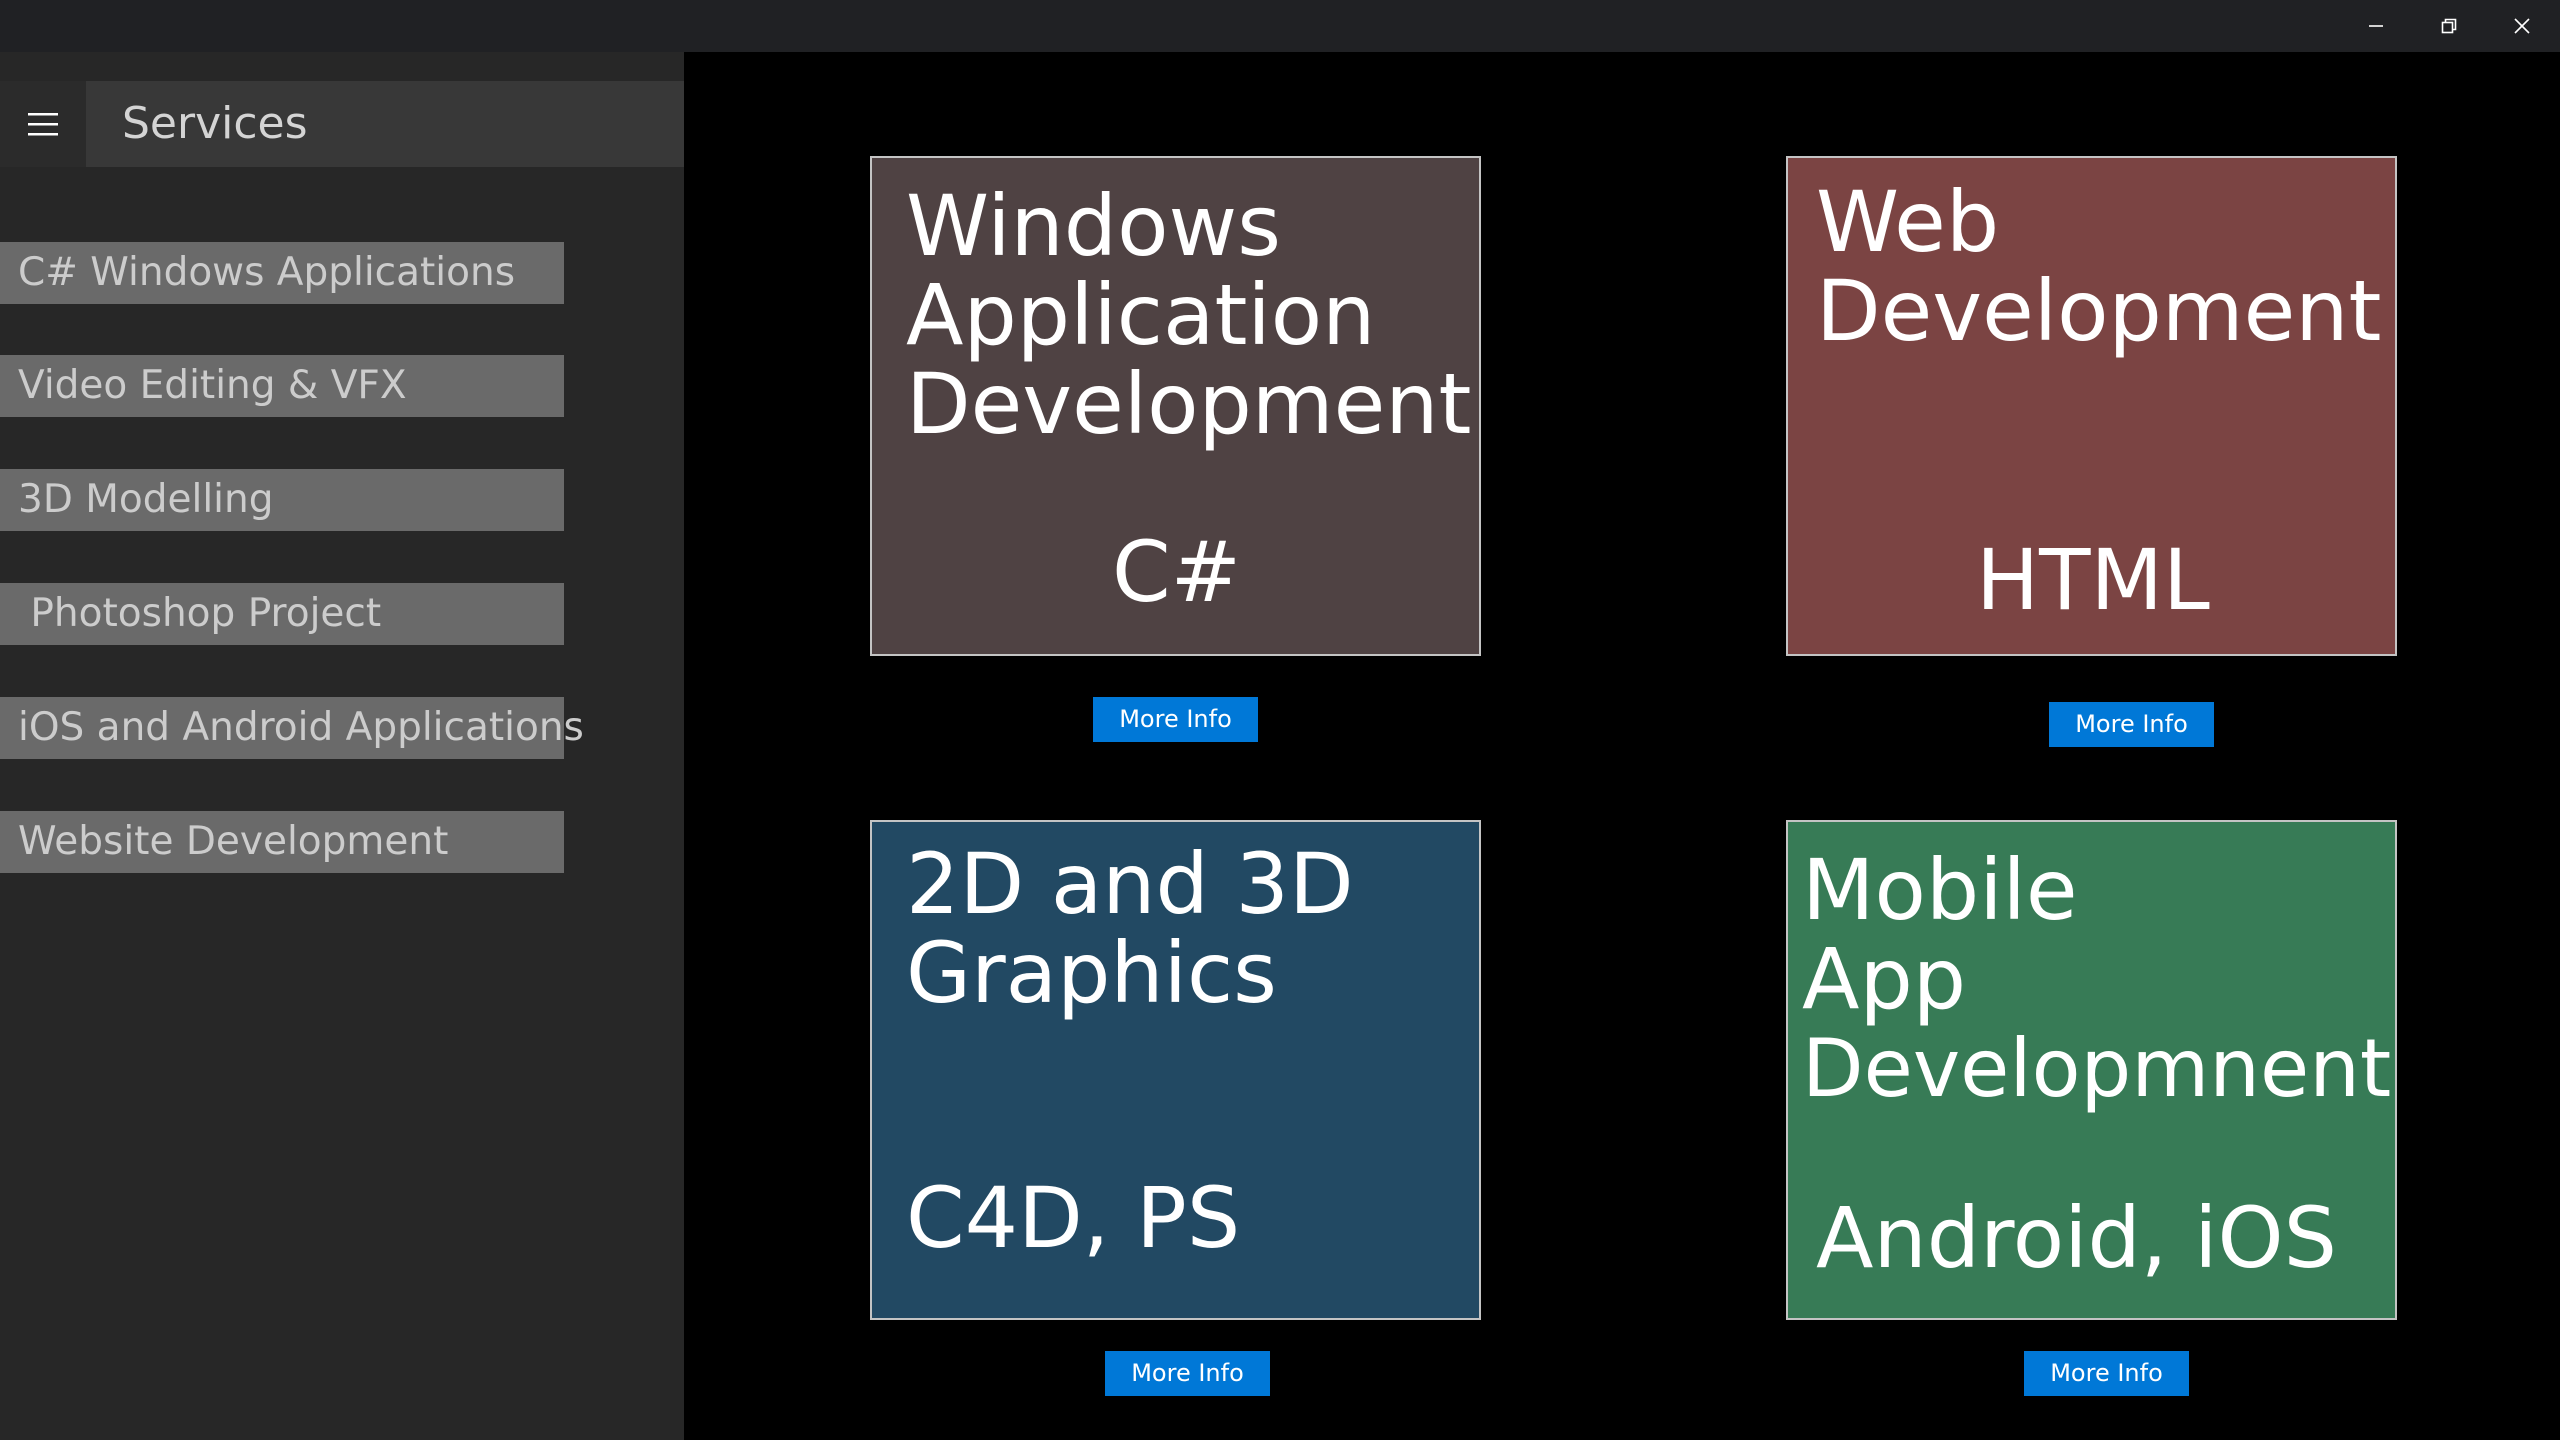  What do you see at coordinates (2106, 1373) in the screenshot?
I see `more-info-button-mobile: More Info` at bounding box center [2106, 1373].